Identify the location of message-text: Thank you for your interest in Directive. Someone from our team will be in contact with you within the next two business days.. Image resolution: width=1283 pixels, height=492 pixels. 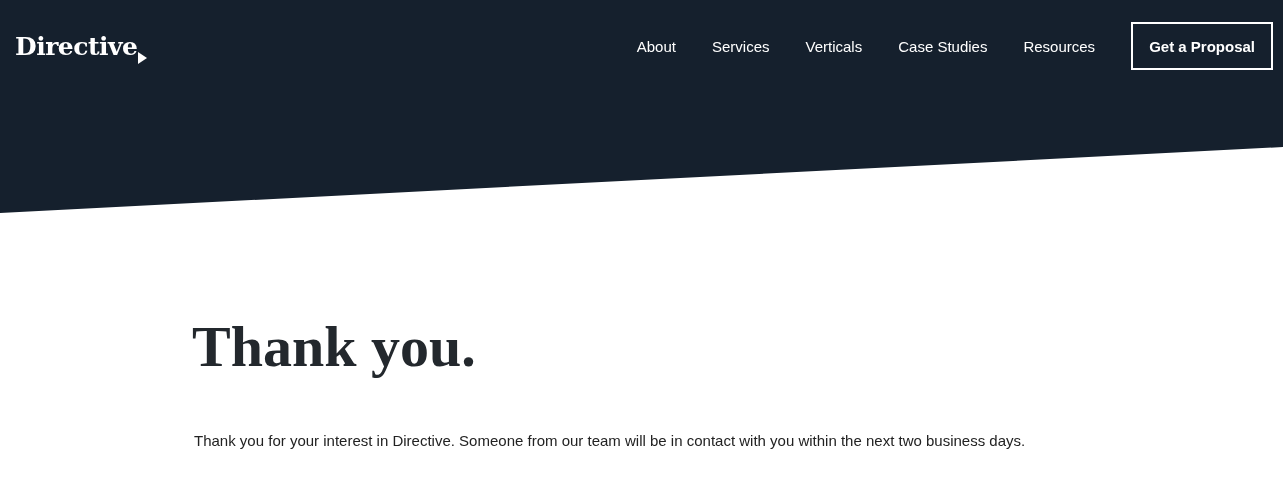
(610, 440).